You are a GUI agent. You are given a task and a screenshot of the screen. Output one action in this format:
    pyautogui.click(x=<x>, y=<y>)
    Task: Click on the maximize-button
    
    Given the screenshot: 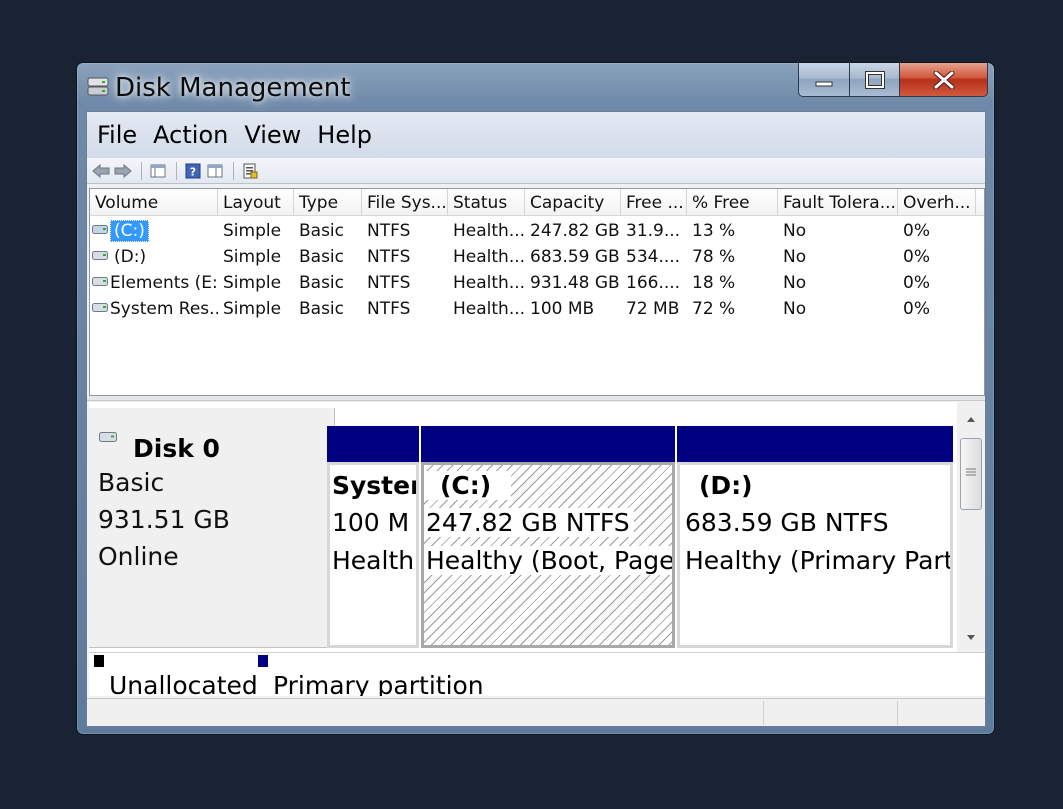 What is the action you would take?
    pyautogui.click(x=875, y=80)
    